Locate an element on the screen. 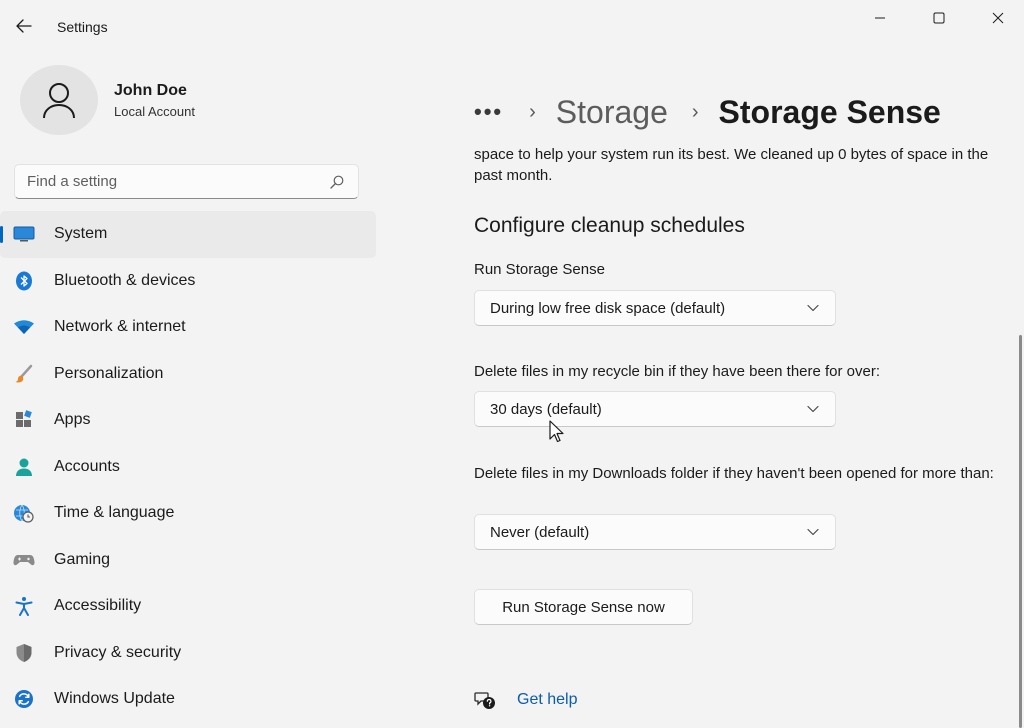 Image resolution: width=1024 pixels, height=728 pixels. sidebar-item-system: System is located at coordinates (188, 234).